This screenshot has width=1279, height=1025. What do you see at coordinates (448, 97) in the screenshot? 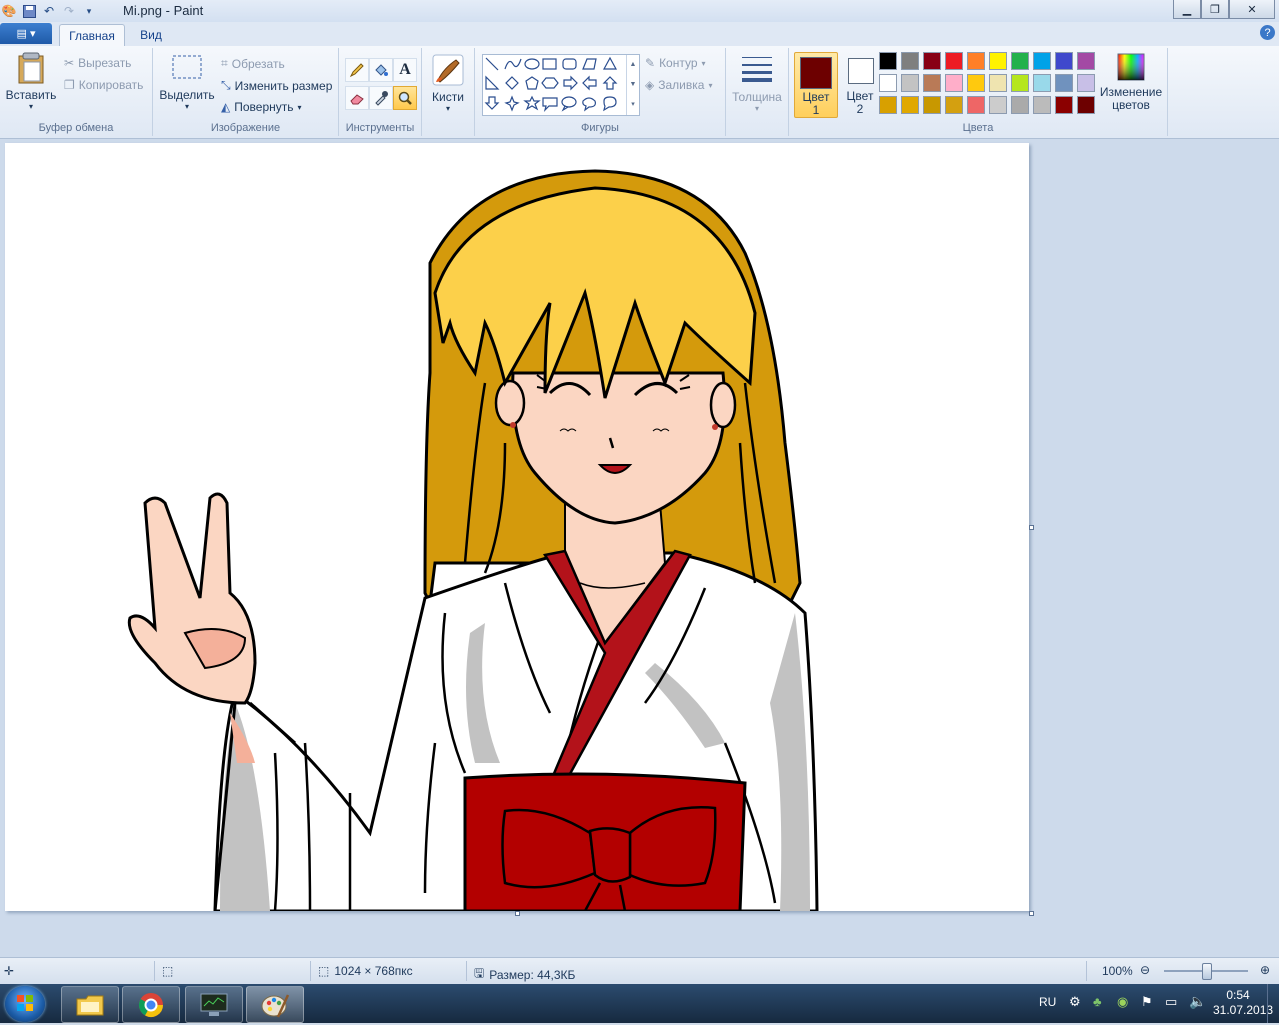
I see `brushes-label: Кисти` at bounding box center [448, 97].